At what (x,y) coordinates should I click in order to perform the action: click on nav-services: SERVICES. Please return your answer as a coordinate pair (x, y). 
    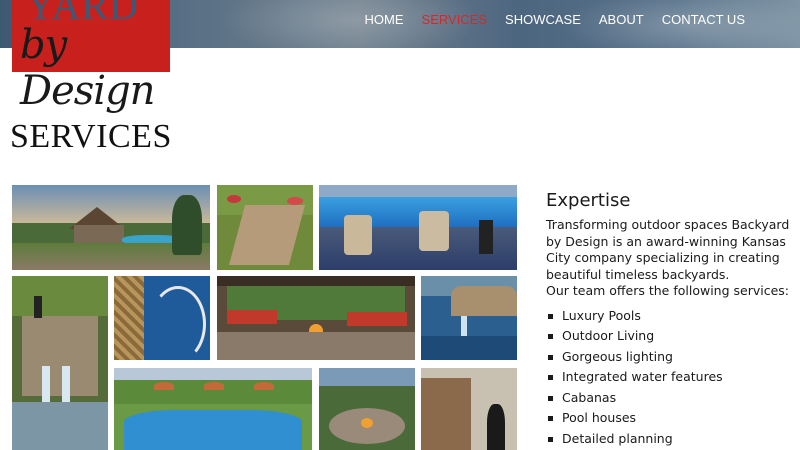
    Looking at the image, I should click on (455, 20).